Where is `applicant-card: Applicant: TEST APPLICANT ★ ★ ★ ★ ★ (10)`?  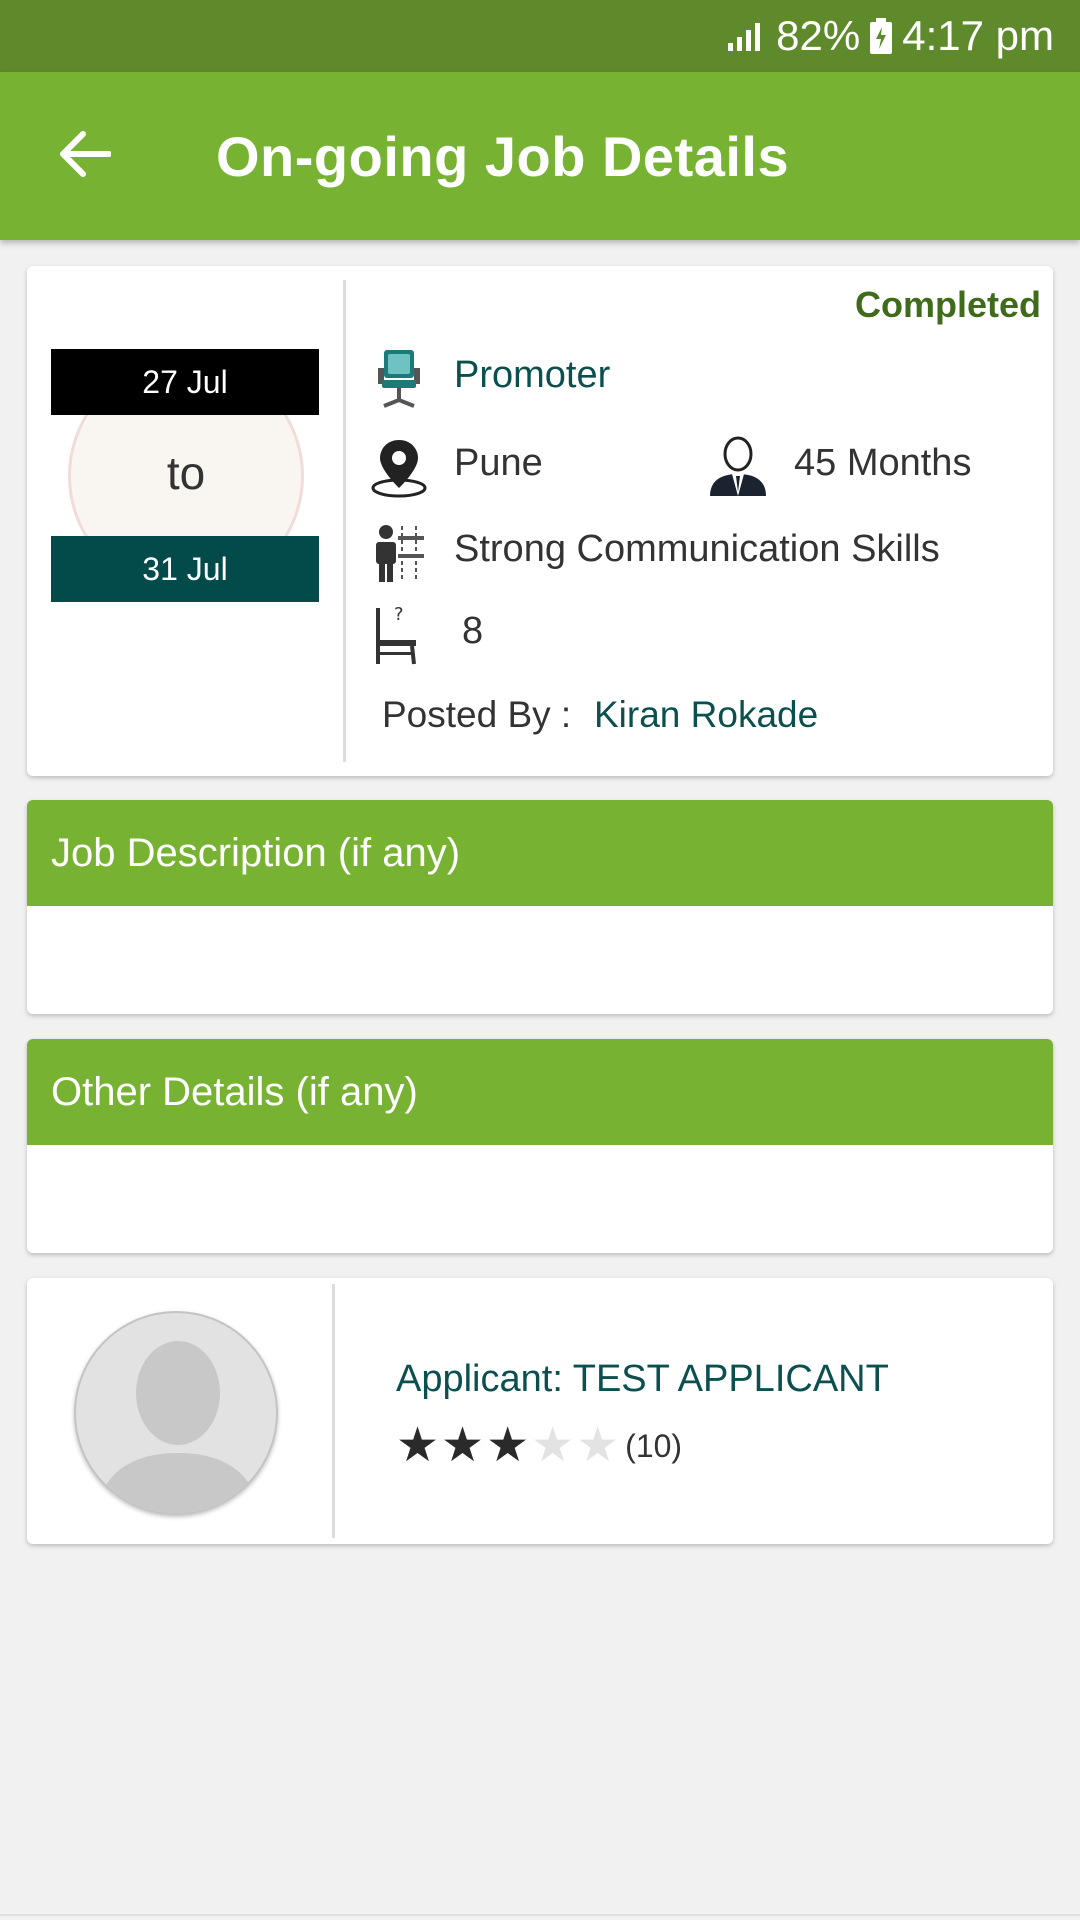 applicant-card: Applicant: TEST APPLICANT ★ ★ ★ ★ ★ (10) is located at coordinates (540, 1411).